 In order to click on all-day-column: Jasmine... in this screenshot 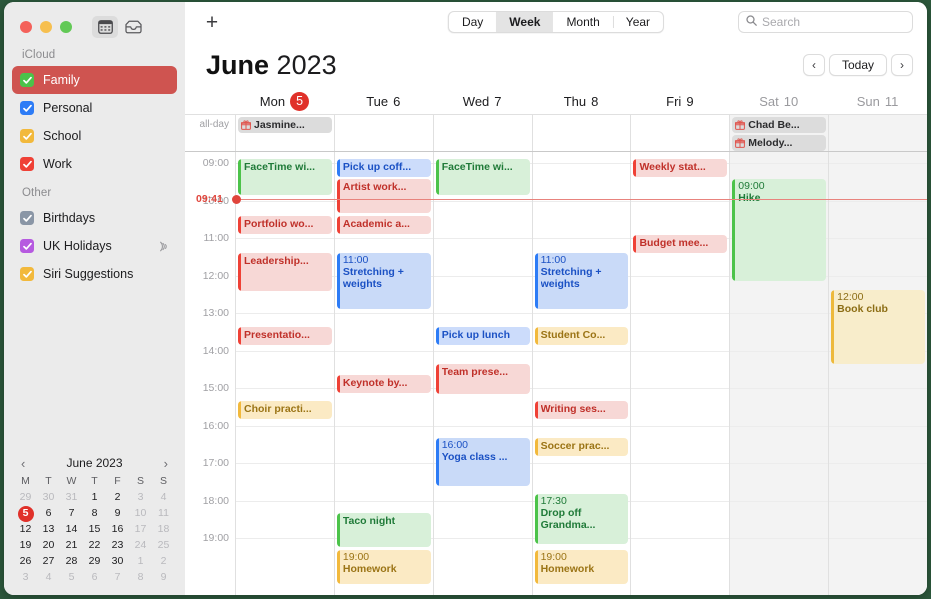, I will do `click(284, 133)`.